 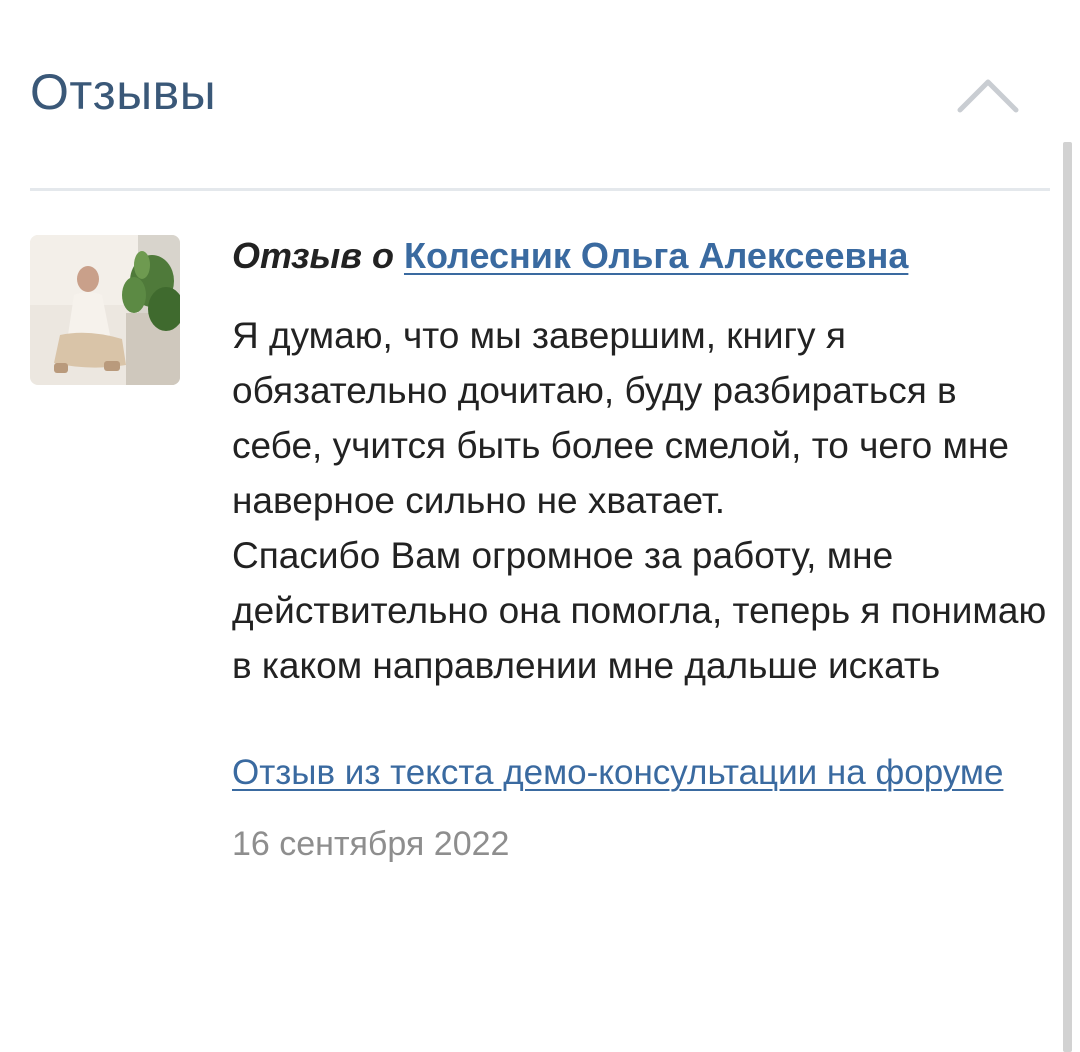 What do you see at coordinates (656, 255) in the screenshot?
I see `author-link: Колесник Ольга Алексеевна` at bounding box center [656, 255].